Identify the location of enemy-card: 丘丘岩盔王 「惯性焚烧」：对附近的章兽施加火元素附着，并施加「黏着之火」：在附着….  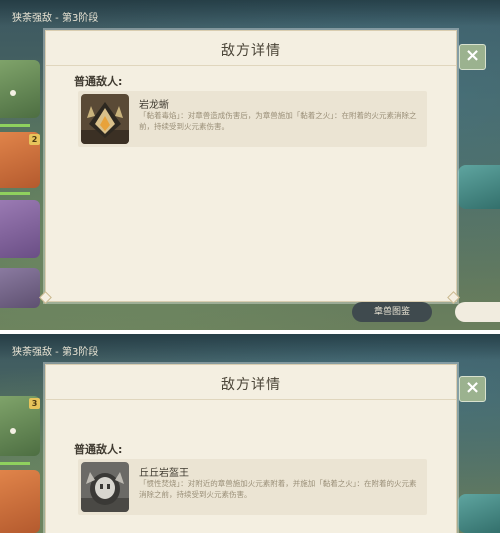
(252, 487).